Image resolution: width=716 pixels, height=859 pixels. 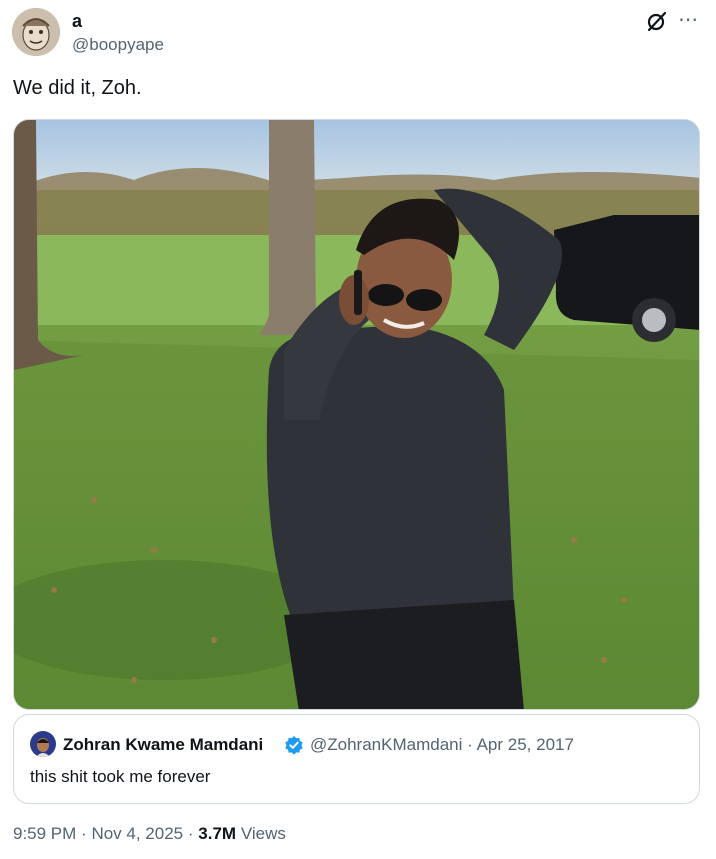 I want to click on quoted-author-name: Zohran Kwame Mamdani, so click(x=163, y=744).